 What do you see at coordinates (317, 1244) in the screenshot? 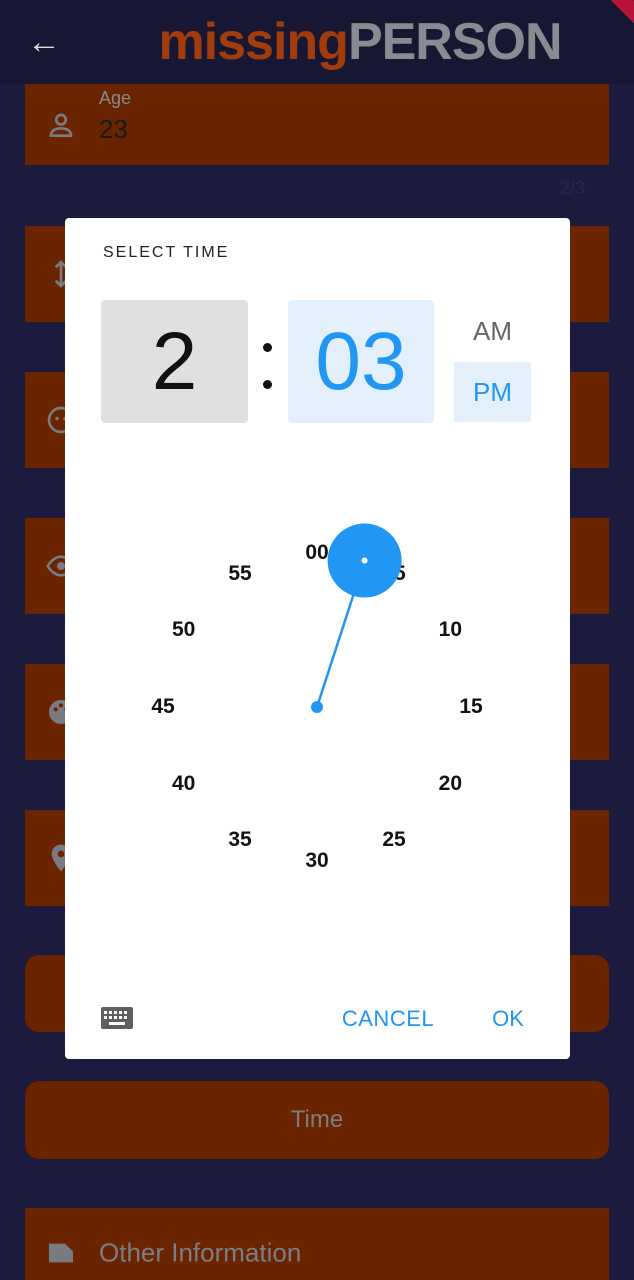
I see `other-information-field: Other Information` at bounding box center [317, 1244].